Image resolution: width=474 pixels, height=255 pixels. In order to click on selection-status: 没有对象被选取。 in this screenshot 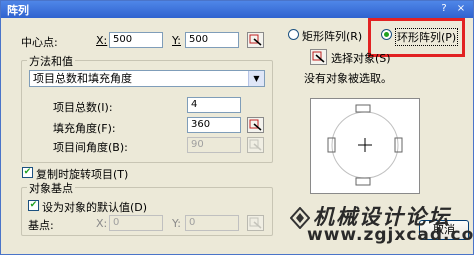, I will do `click(348, 78)`.